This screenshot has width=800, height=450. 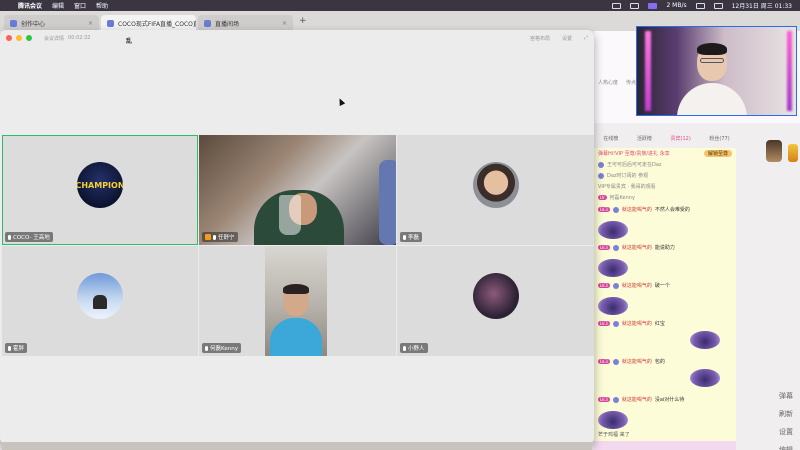 I want to click on participant-tile: 任舒宁, so click(x=297, y=190).